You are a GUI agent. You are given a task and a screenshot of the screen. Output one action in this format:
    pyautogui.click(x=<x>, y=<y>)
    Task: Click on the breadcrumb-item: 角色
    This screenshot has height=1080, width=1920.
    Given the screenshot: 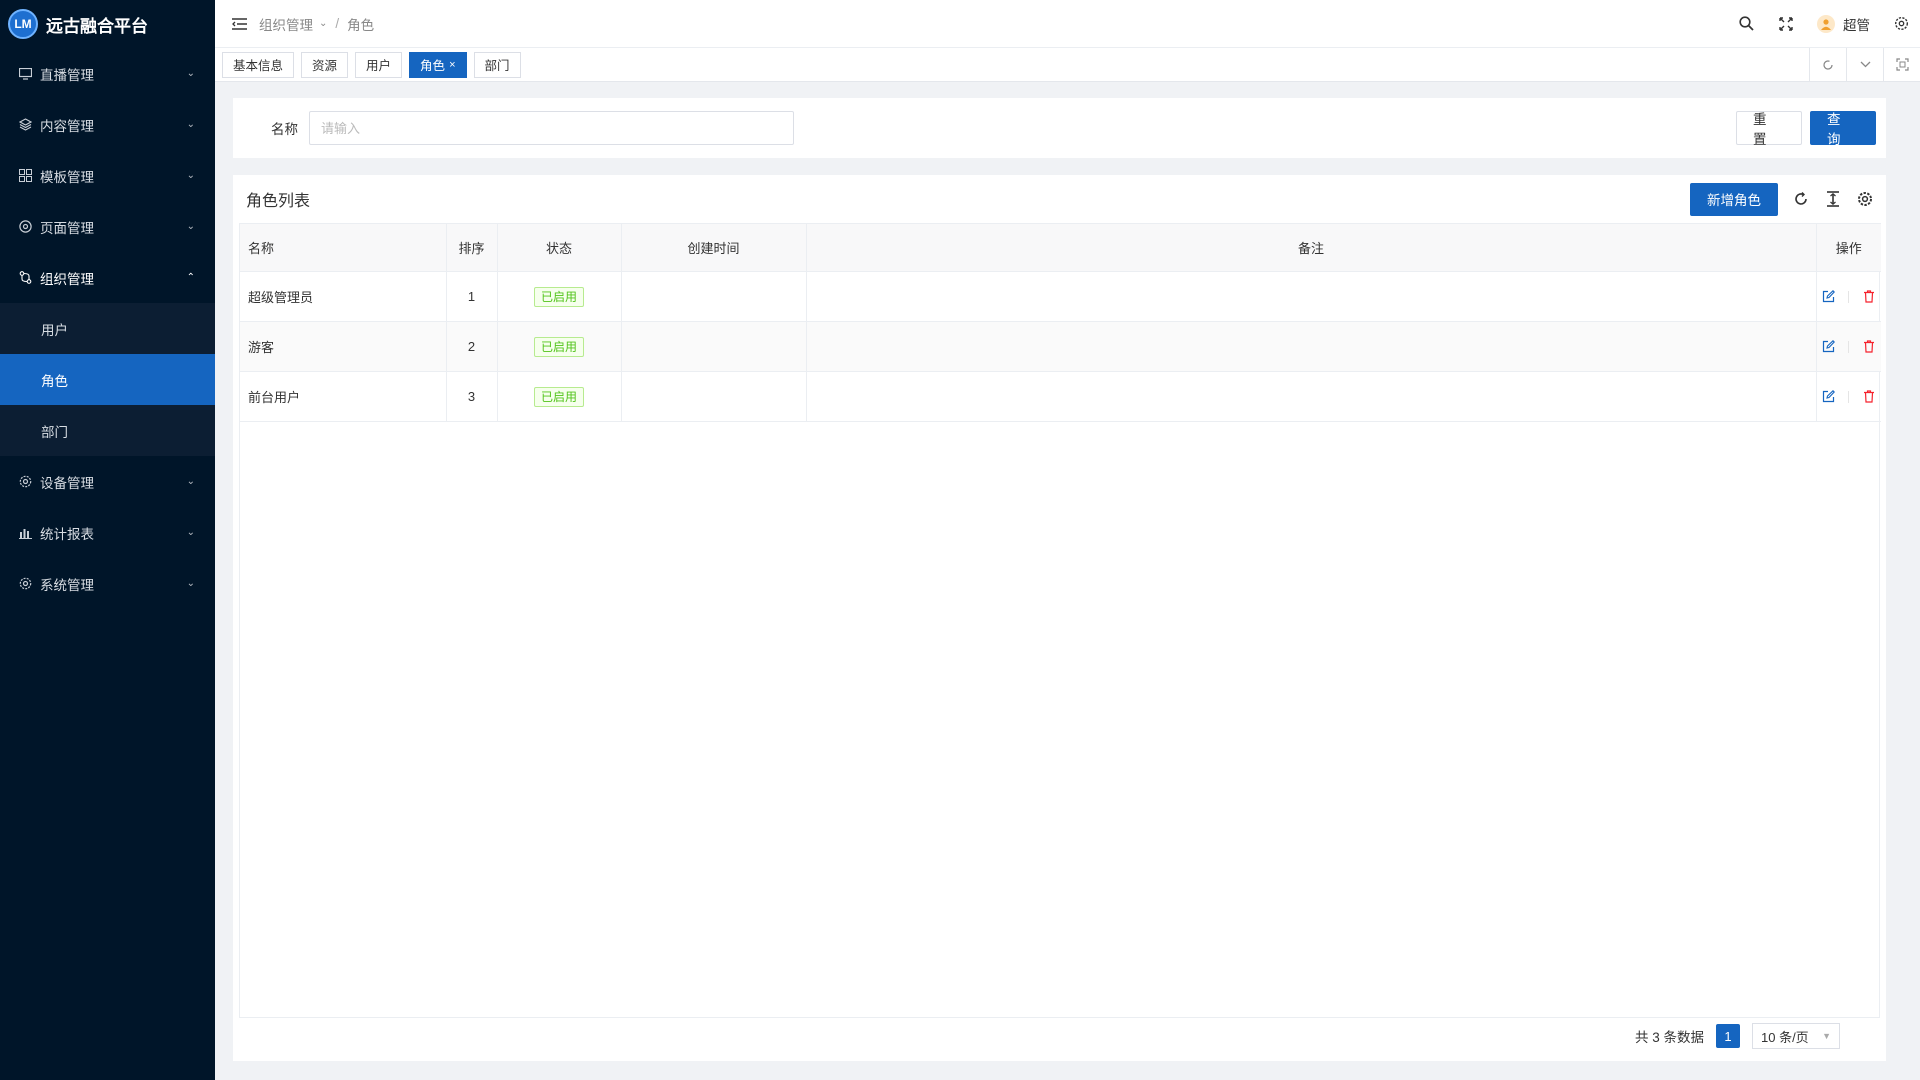 What is the action you would take?
    pyautogui.click(x=361, y=25)
    